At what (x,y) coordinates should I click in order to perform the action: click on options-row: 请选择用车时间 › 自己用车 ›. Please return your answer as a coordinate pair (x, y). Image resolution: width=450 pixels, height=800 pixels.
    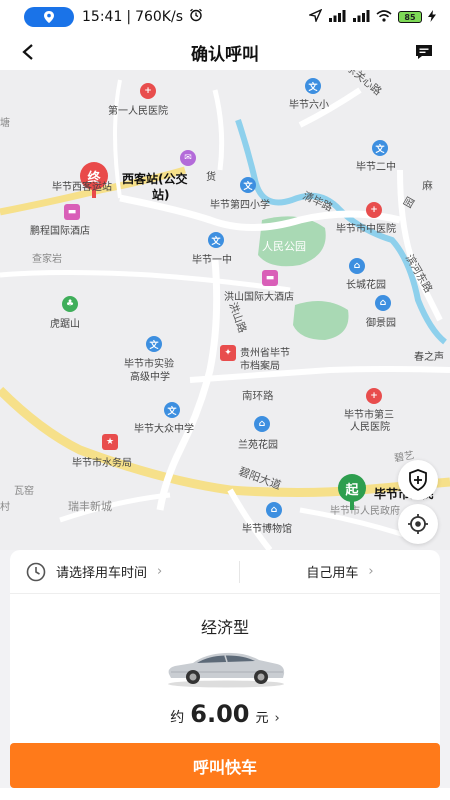
    Looking at the image, I should click on (225, 572).